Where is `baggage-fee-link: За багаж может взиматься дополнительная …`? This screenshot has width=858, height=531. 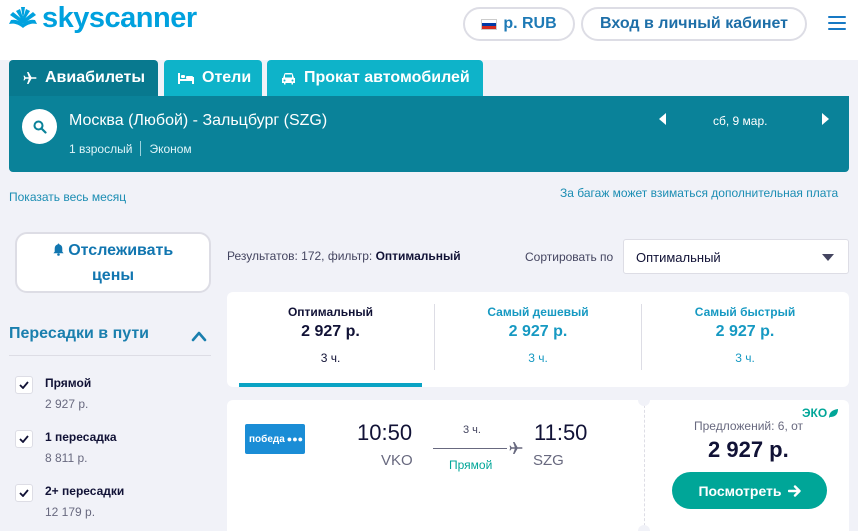 baggage-fee-link: За багаж может взиматься дополнительная … is located at coordinates (699, 193).